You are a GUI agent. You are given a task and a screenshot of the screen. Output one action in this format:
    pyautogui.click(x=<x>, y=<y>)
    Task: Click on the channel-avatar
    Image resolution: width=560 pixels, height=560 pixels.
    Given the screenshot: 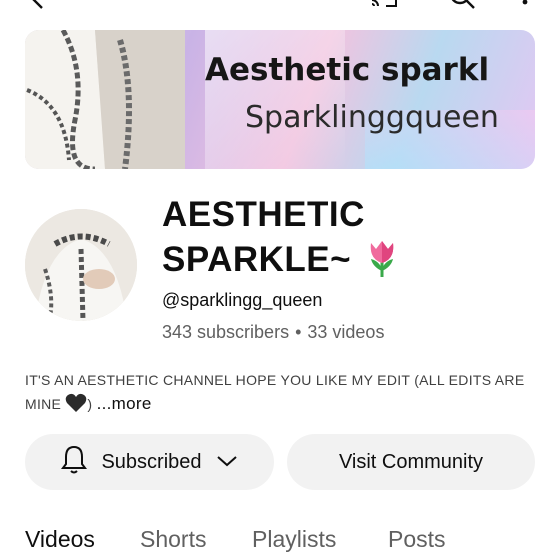 What is the action you would take?
    pyautogui.click(x=81, y=265)
    